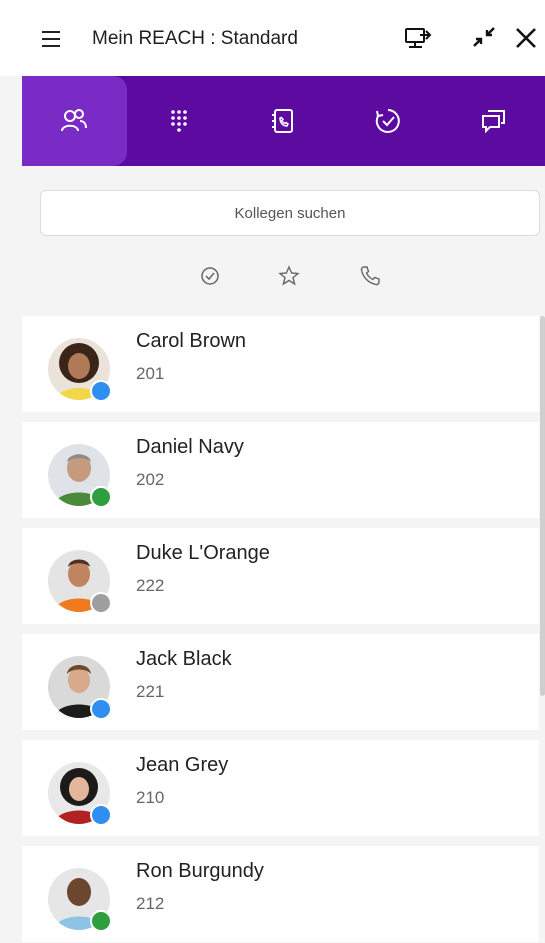 The image size is (545, 943). I want to click on scrollbar, so click(542, 506).